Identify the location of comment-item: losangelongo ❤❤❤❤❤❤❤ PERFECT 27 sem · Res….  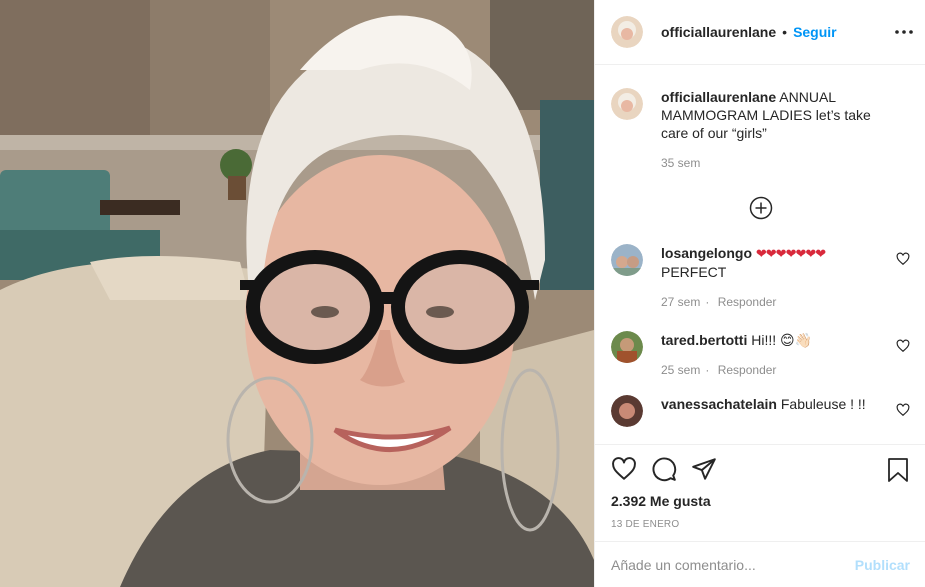
(760, 277).